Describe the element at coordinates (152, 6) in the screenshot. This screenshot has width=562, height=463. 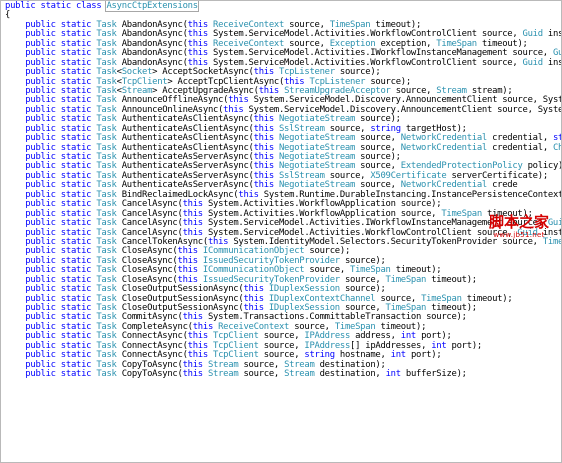
I see `type-token: AsyncCtpExtensions` at that location.